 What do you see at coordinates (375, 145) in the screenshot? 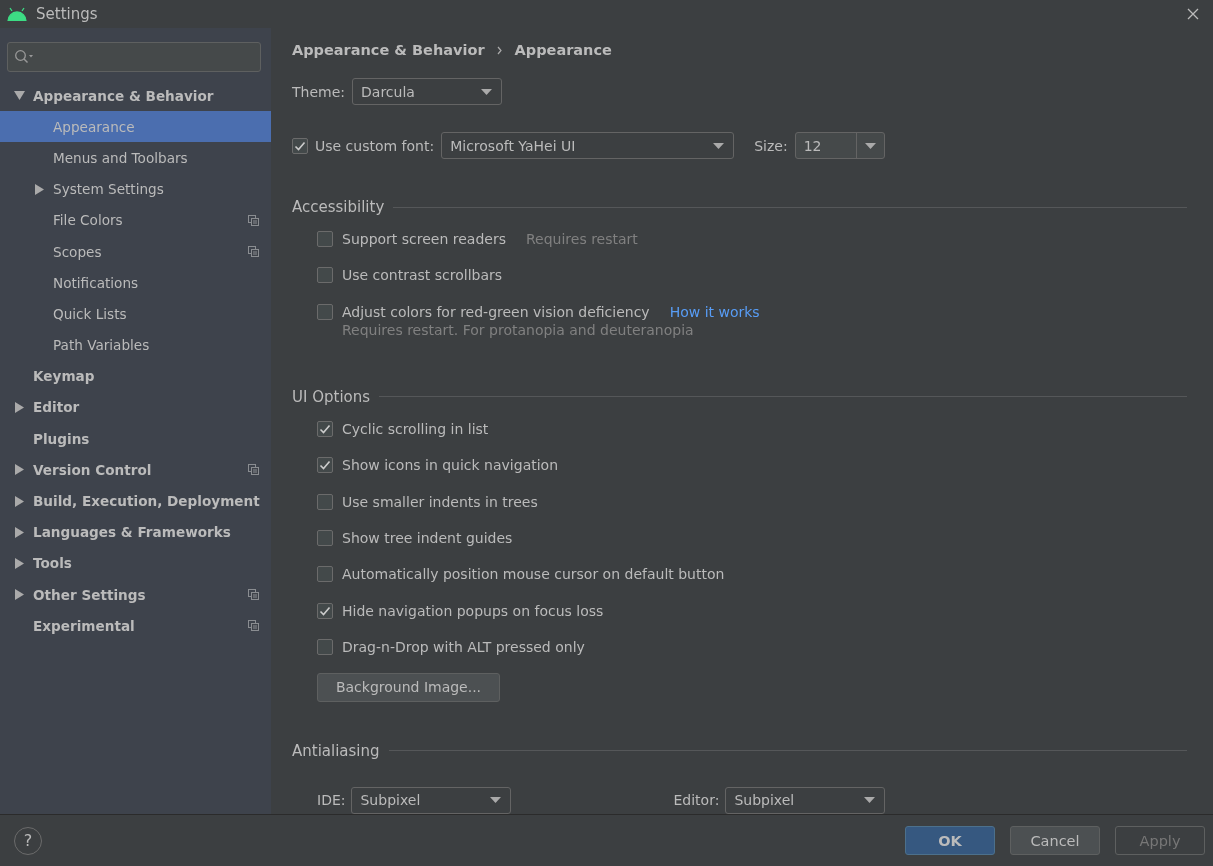
I see `checkbox-label: Use custom font:` at bounding box center [375, 145].